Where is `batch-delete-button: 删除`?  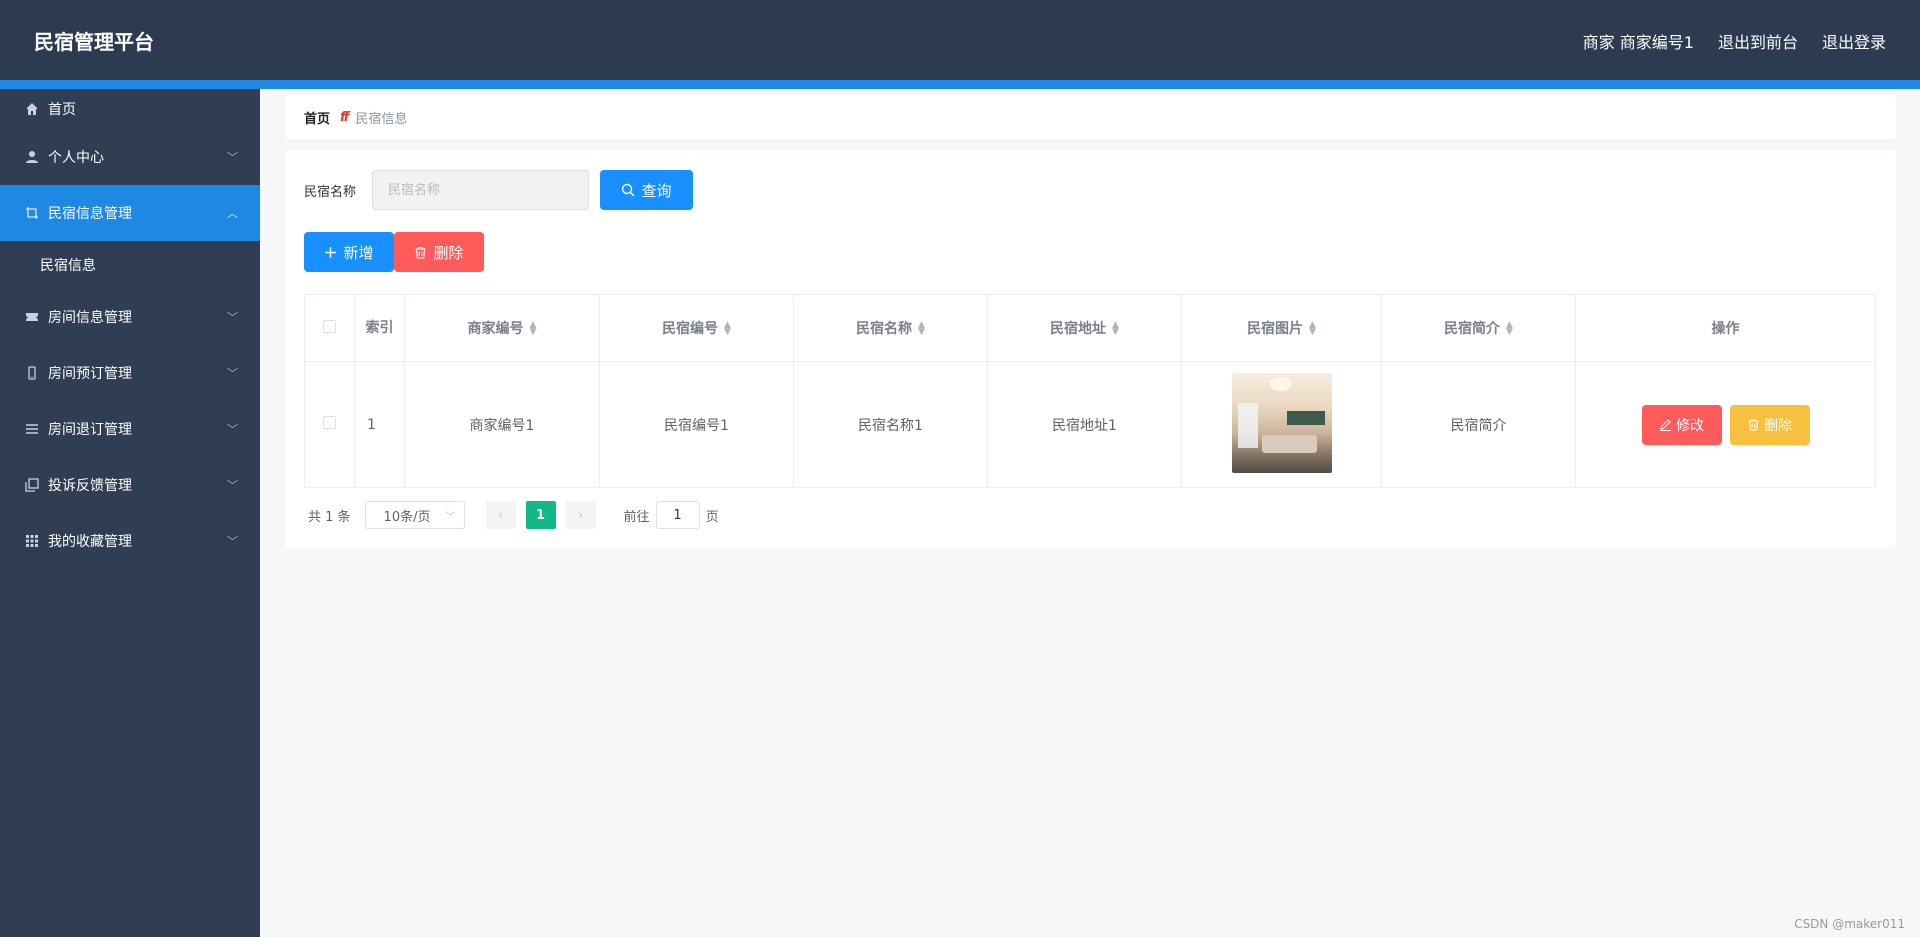 batch-delete-button: 删除 is located at coordinates (439, 252).